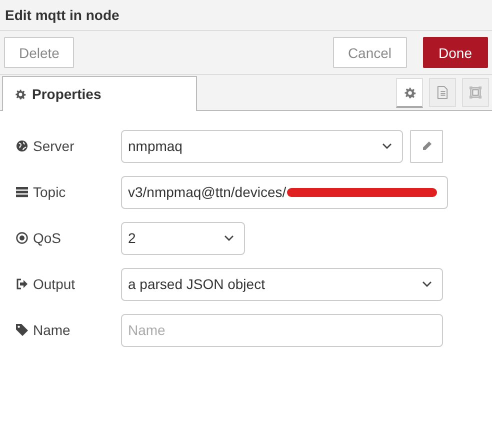  What do you see at coordinates (22, 146) in the screenshot?
I see `globe-icon` at bounding box center [22, 146].